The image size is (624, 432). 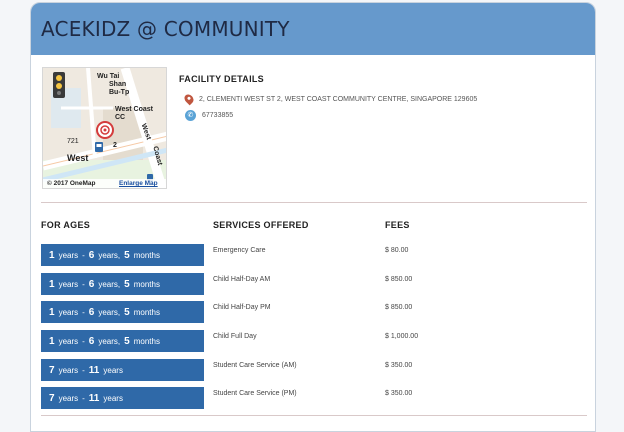 I want to click on facility-phone: 67733855, so click(x=217, y=115).